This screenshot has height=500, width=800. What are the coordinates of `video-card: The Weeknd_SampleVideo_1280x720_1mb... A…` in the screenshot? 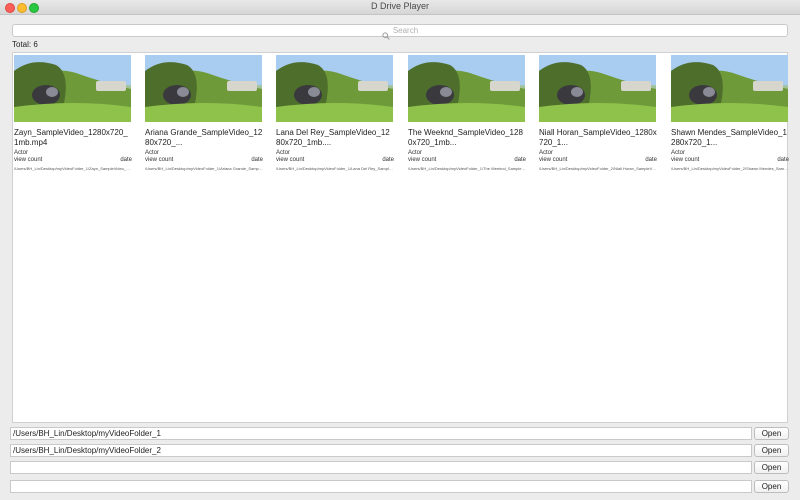 It's located at (467, 113).